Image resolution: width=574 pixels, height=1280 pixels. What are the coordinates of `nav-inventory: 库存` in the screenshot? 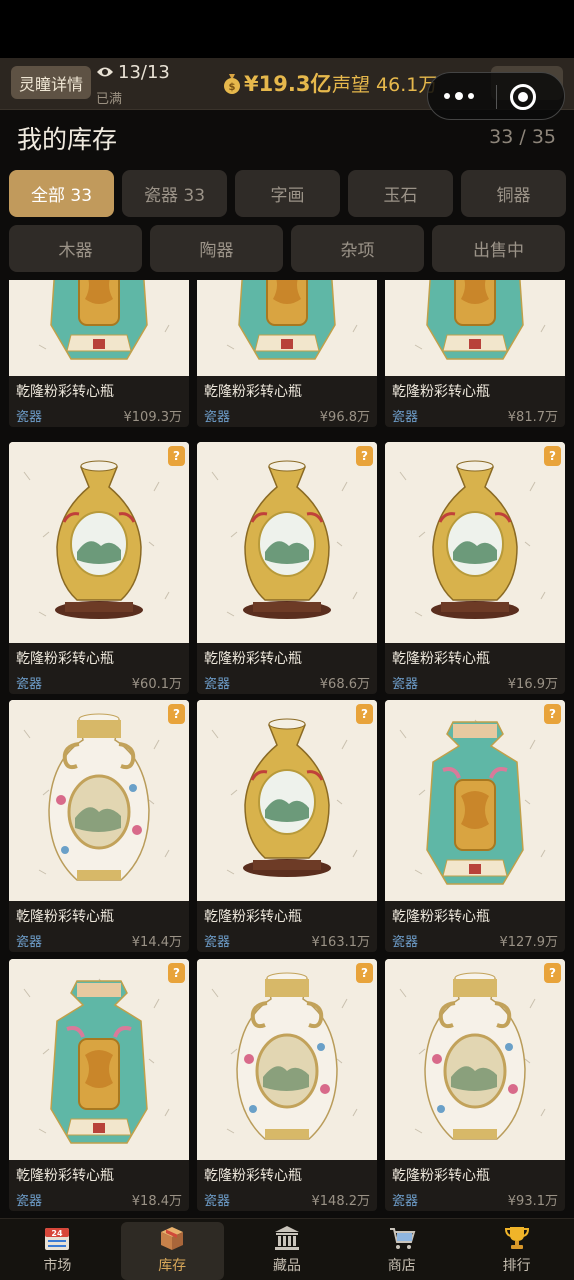 It's located at (172, 1249).